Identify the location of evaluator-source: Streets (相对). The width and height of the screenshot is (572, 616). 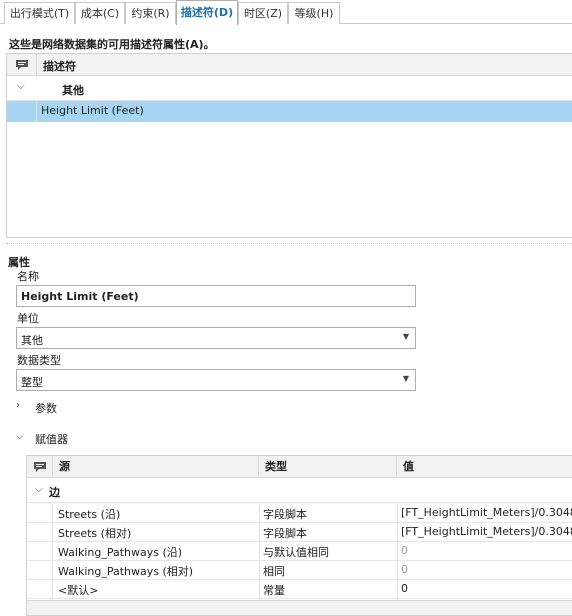
(95, 533).